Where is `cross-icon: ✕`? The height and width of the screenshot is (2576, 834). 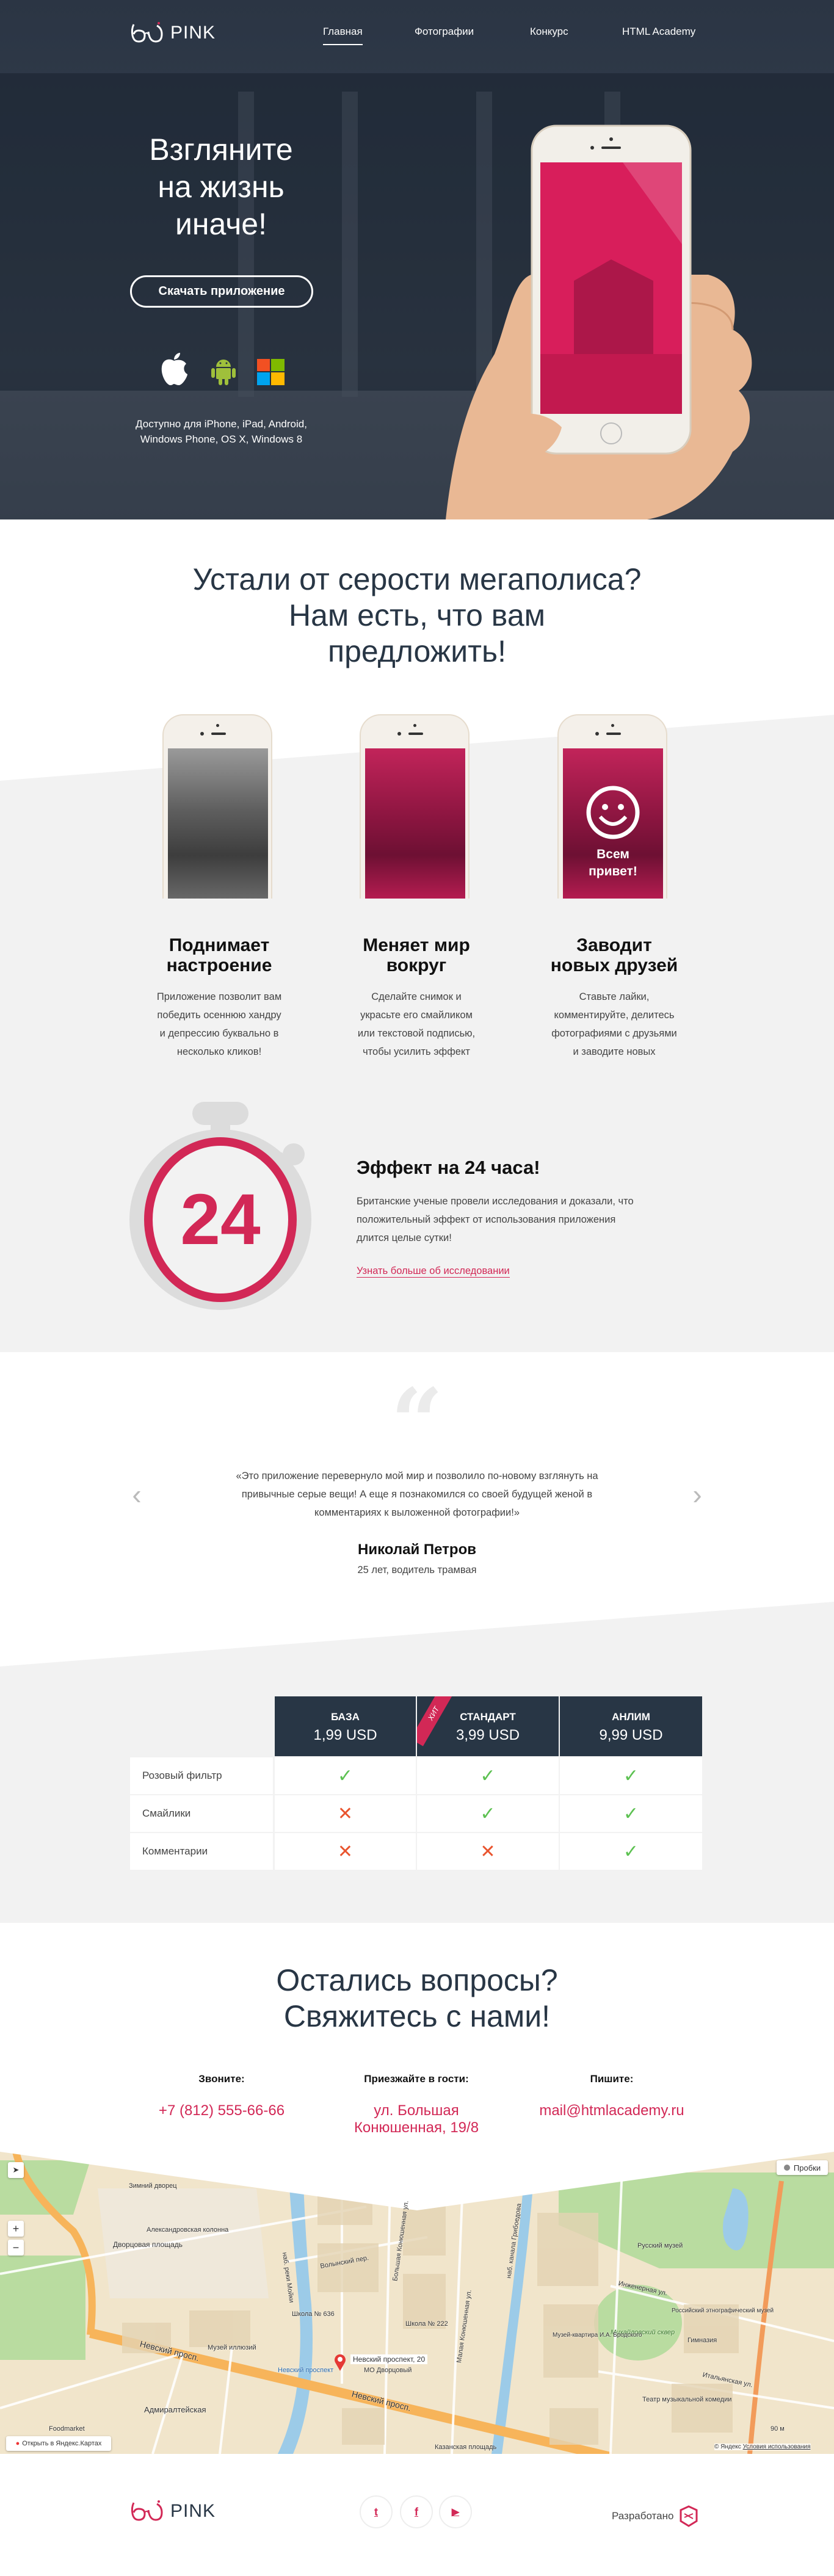 cross-icon: ✕ is located at coordinates (488, 1851).